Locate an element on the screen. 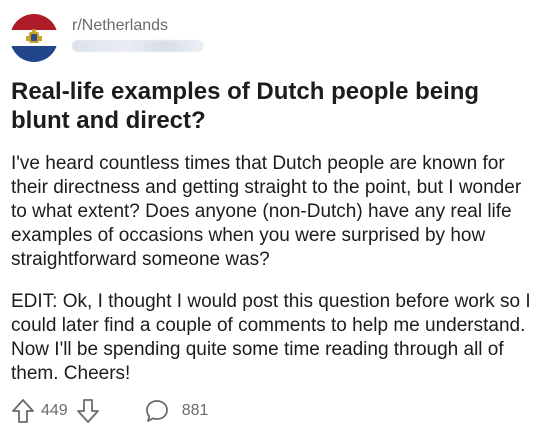 This screenshot has width=543, height=439. vote-group: 449 is located at coordinates (55, 411).